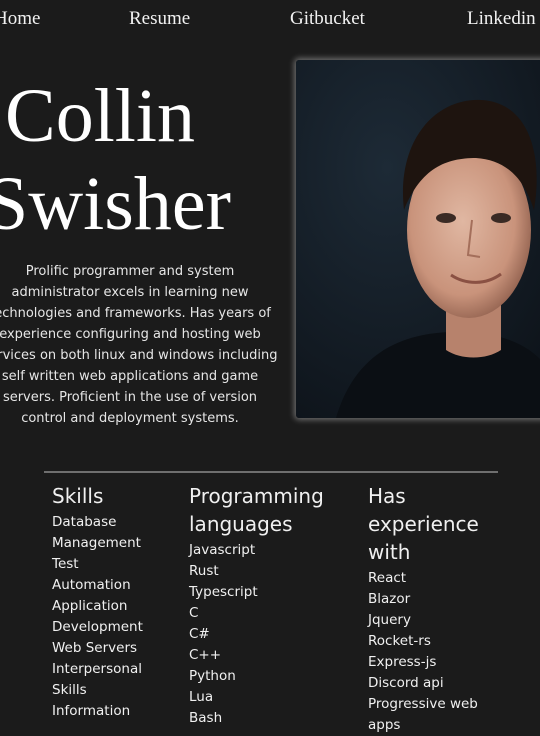 The width and height of the screenshot is (540, 736). What do you see at coordinates (406, 683) in the screenshot?
I see `experience-item: Discord api` at bounding box center [406, 683].